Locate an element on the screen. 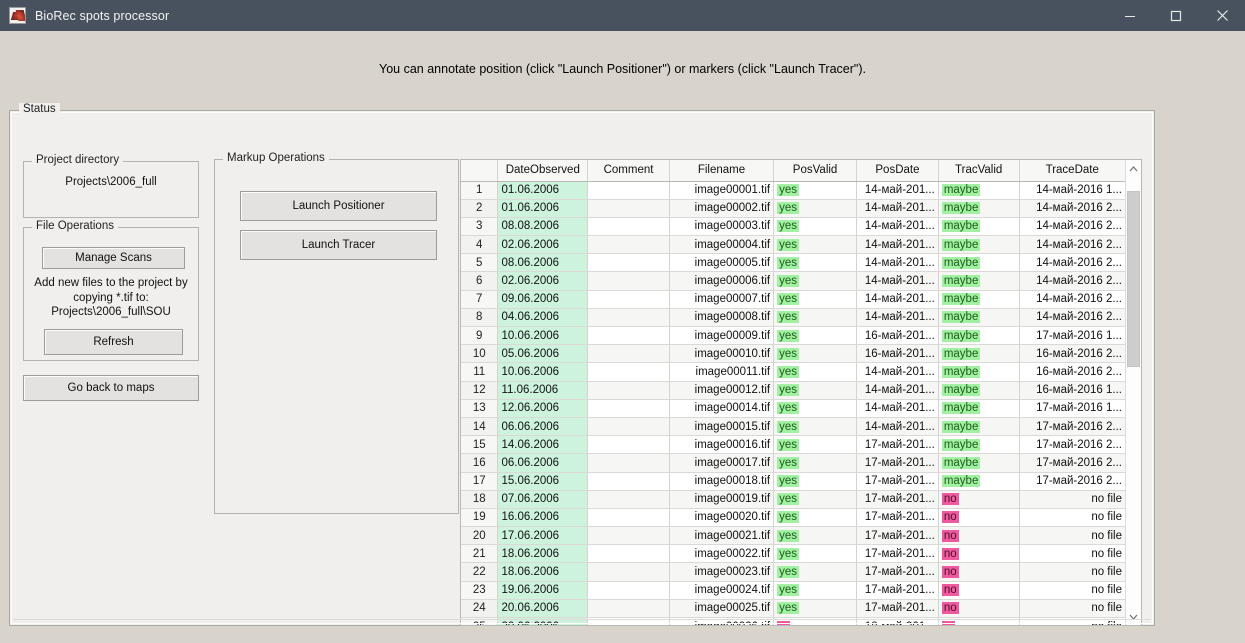  table-column-header-filename: Filename is located at coordinates (722, 171).